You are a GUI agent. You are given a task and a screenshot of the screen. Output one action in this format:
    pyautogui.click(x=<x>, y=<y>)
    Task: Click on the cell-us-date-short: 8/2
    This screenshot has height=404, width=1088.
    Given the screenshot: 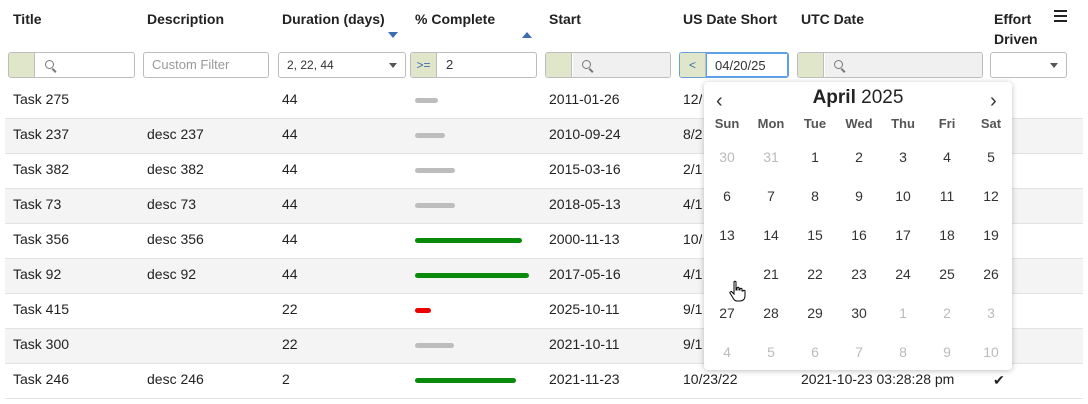 What is the action you would take?
    pyautogui.click(x=693, y=134)
    